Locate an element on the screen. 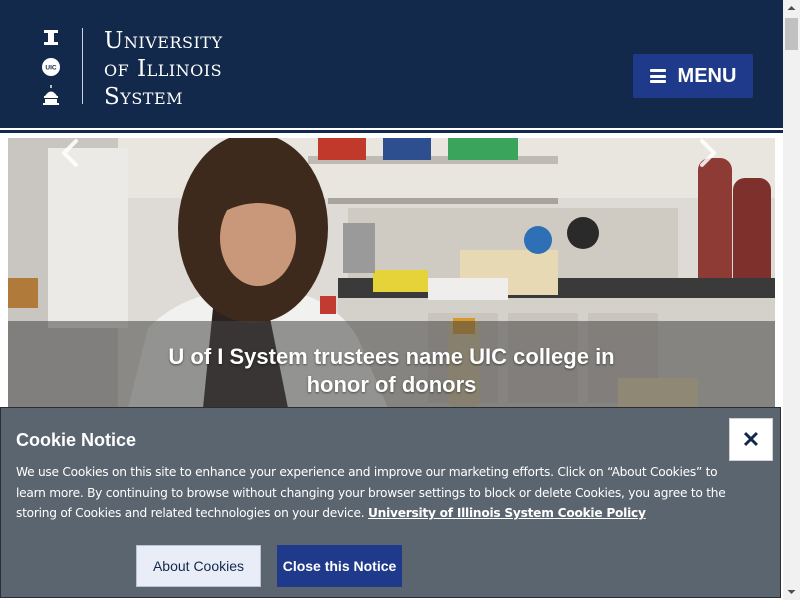  close-icon: ✕ is located at coordinates (751, 439).